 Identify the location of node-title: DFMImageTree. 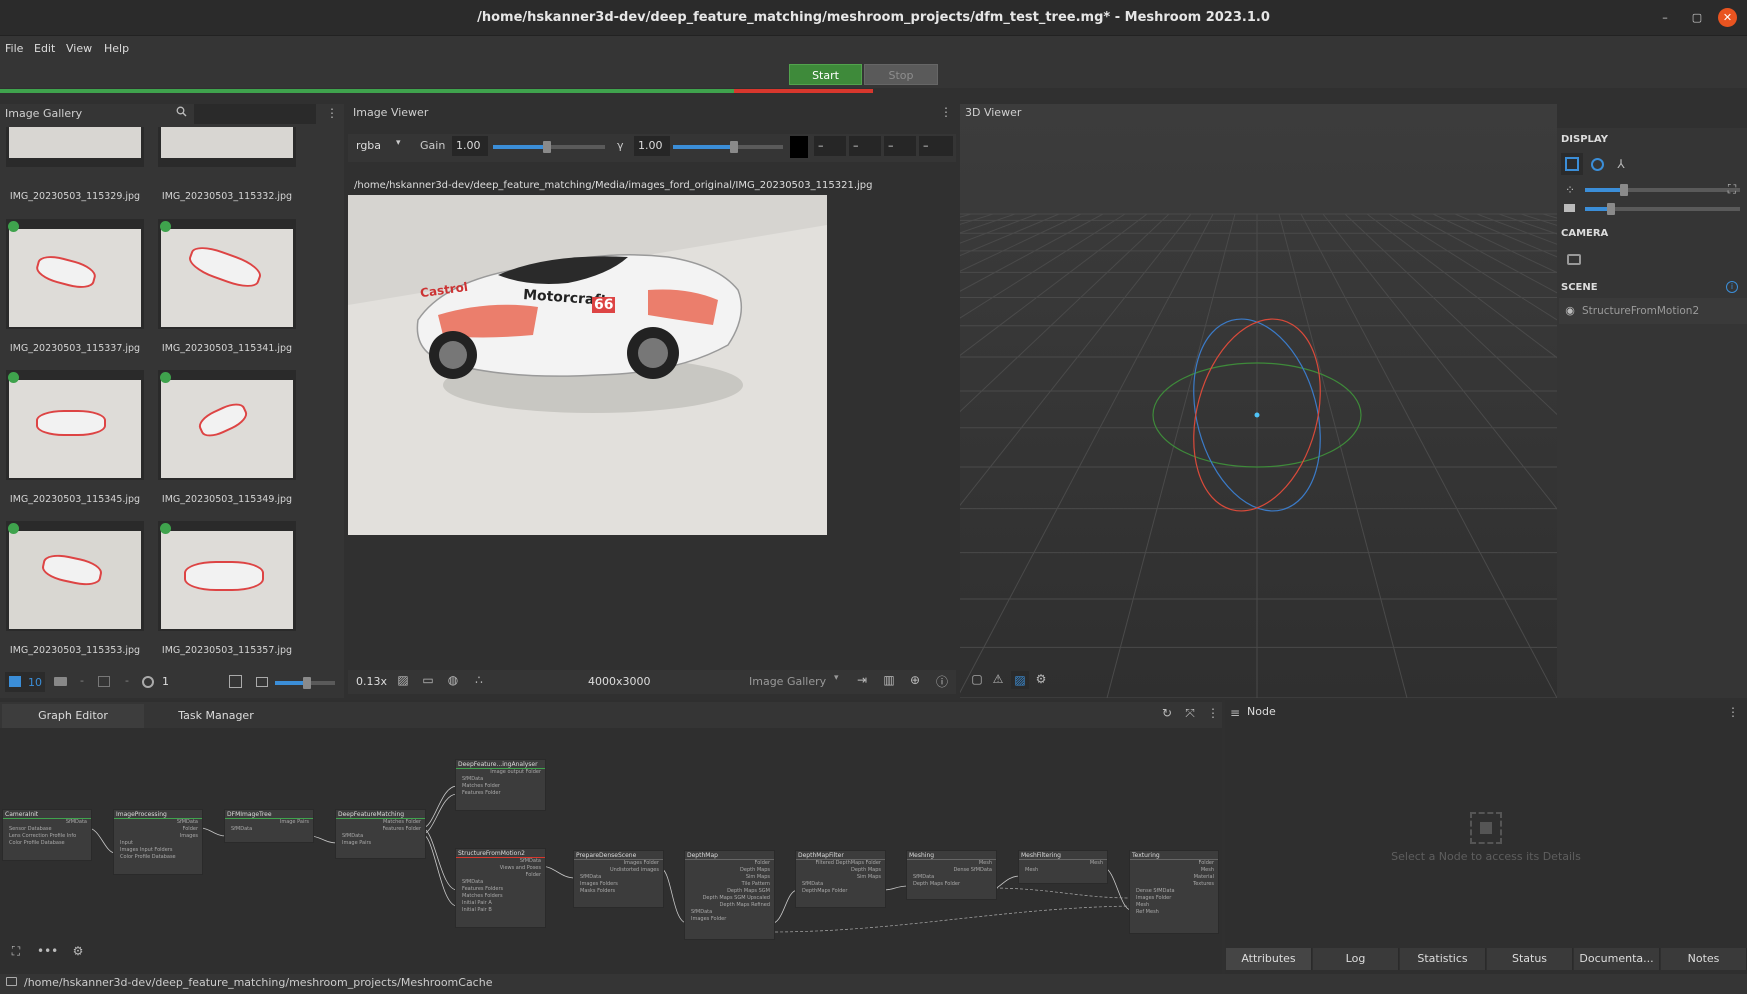
(269, 814).